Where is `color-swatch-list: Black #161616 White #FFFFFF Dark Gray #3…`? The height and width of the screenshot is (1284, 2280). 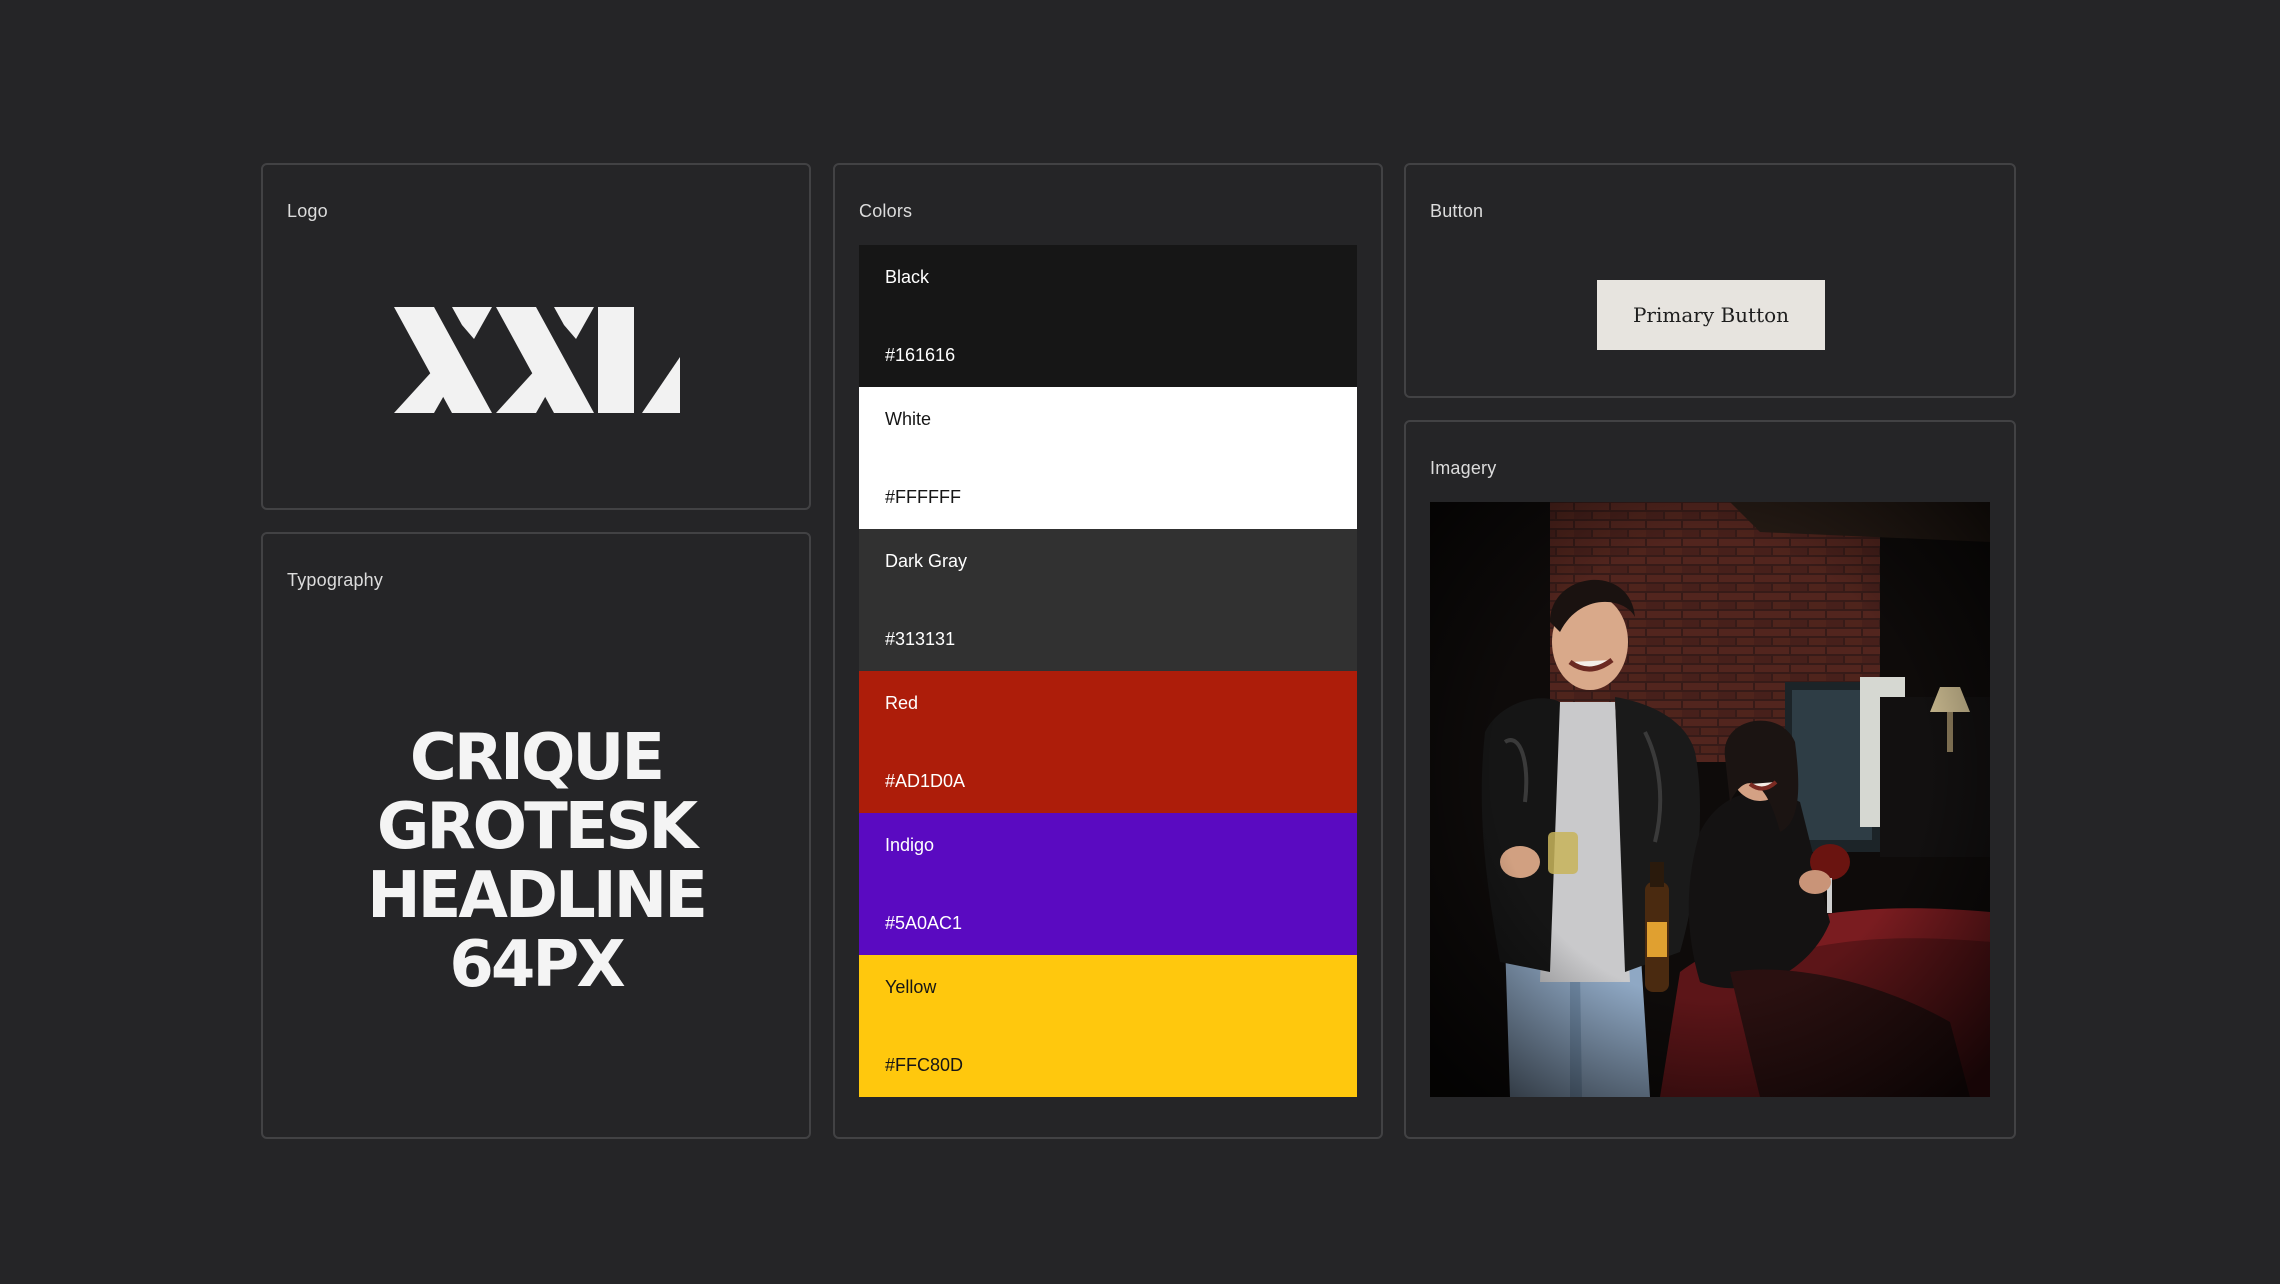
color-swatch-list: Black #161616 White #FFFFFF Dark Gray #3… is located at coordinates (1108, 671).